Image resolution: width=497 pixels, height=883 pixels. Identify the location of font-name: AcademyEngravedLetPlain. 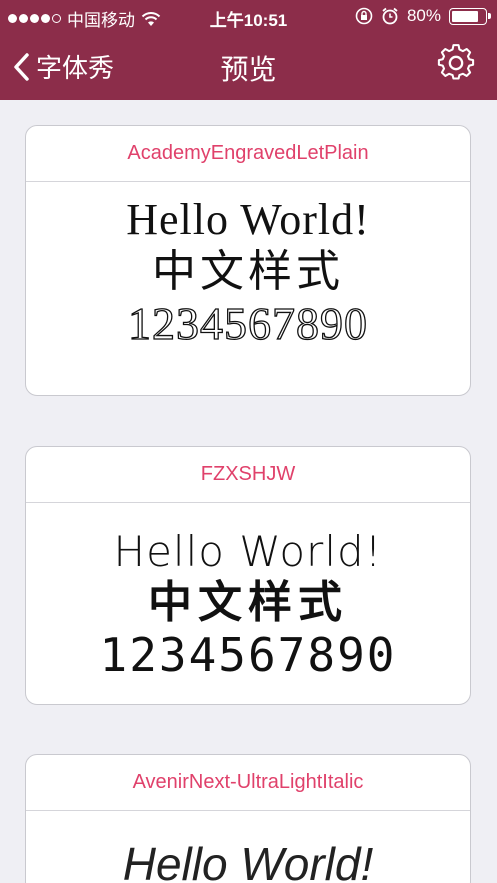
(248, 154).